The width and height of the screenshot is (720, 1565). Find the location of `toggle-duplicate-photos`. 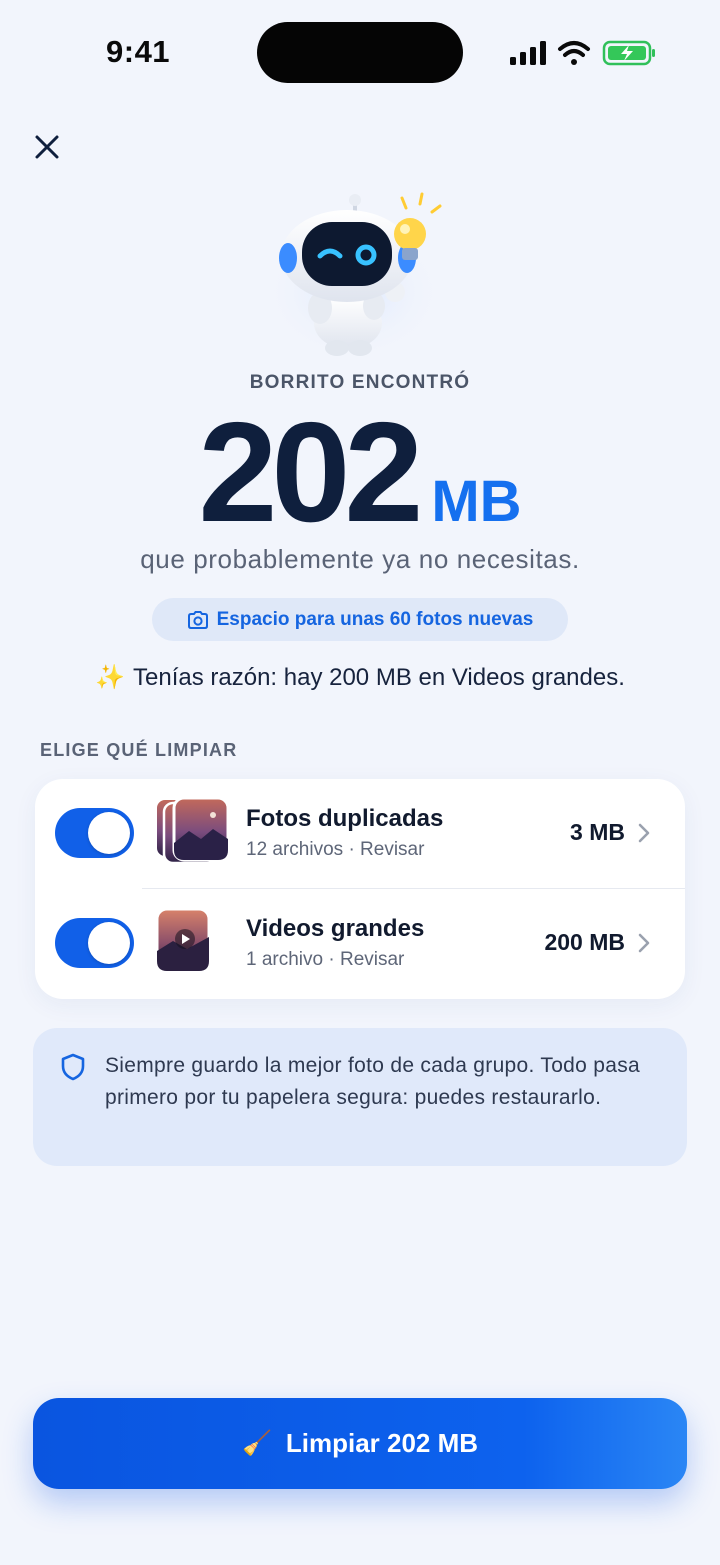

toggle-duplicate-photos is located at coordinates (94, 833).